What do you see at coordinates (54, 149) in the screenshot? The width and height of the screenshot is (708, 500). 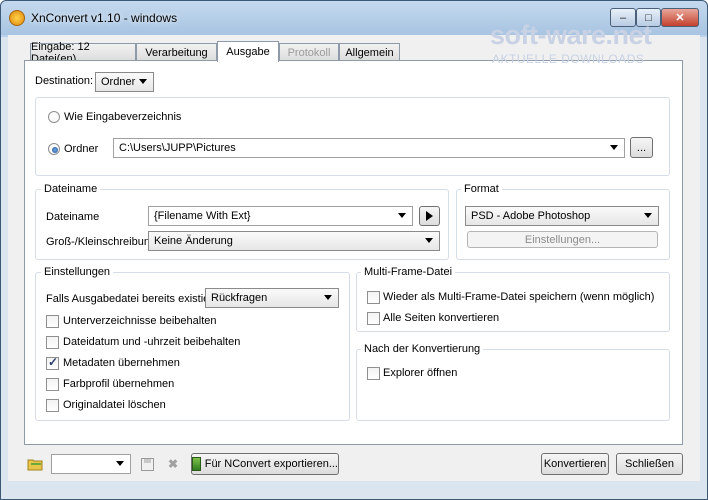 I see `radio-folder` at bounding box center [54, 149].